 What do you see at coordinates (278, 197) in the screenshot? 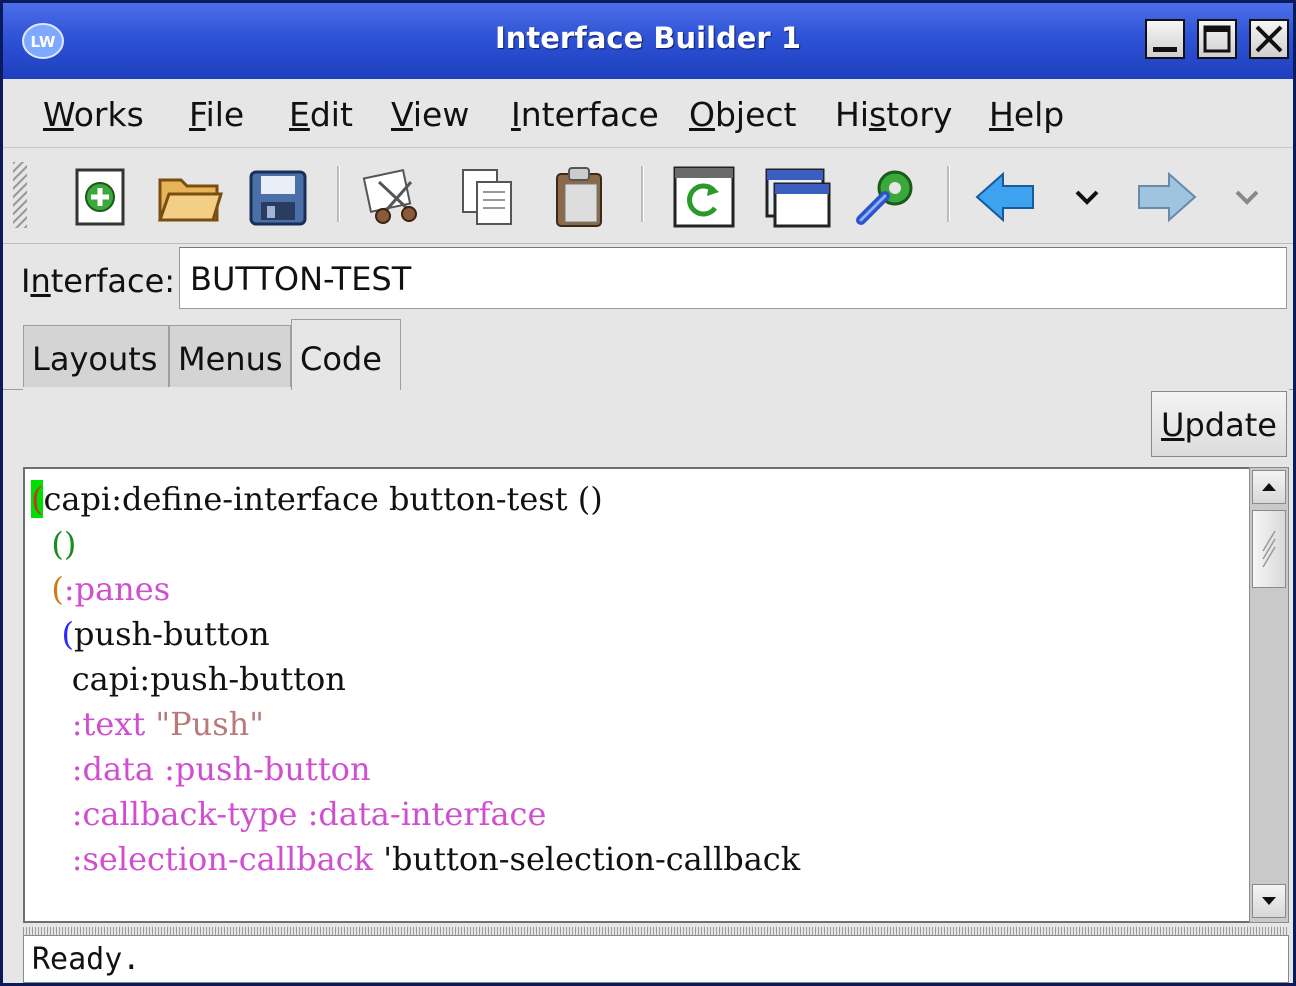
I see `save-disk-icon` at bounding box center [278, 197].